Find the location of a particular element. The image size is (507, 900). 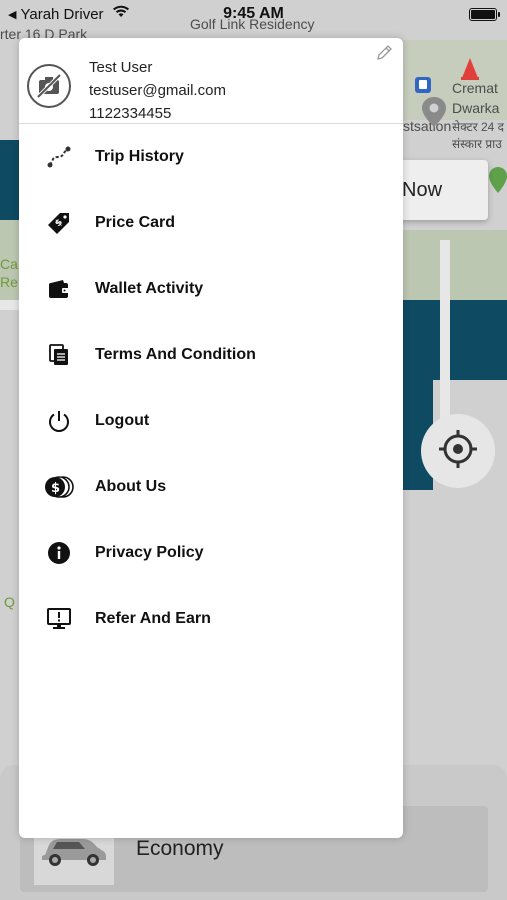

edit-profile-button is located at coordinates (384, 55).